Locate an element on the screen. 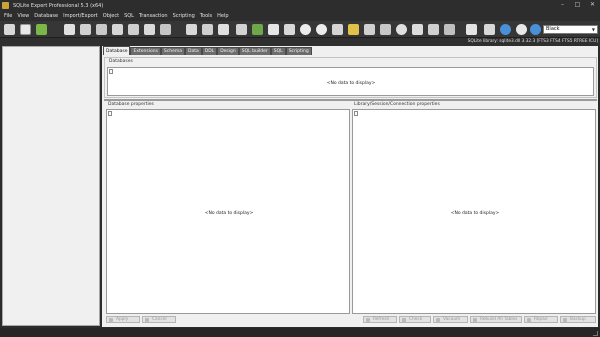 The image size is (600, 337). refresh-label: Refresh is located at coordinates (381, 319).